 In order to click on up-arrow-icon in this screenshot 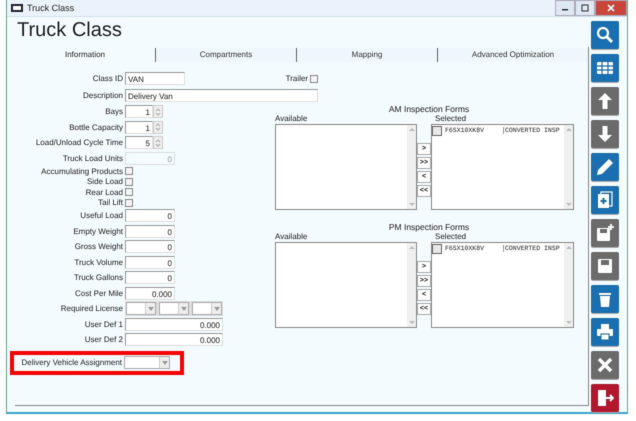, I will do `click(605, 101)`.